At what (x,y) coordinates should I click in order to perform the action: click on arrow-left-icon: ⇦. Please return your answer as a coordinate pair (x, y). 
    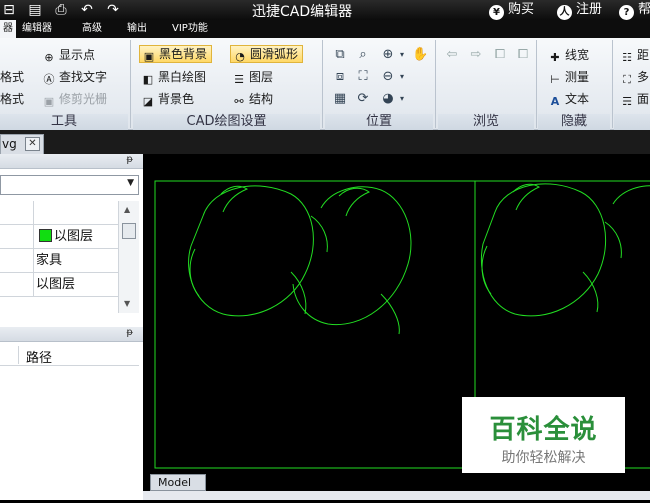
    Looking at the image, I should click on (452, 55).